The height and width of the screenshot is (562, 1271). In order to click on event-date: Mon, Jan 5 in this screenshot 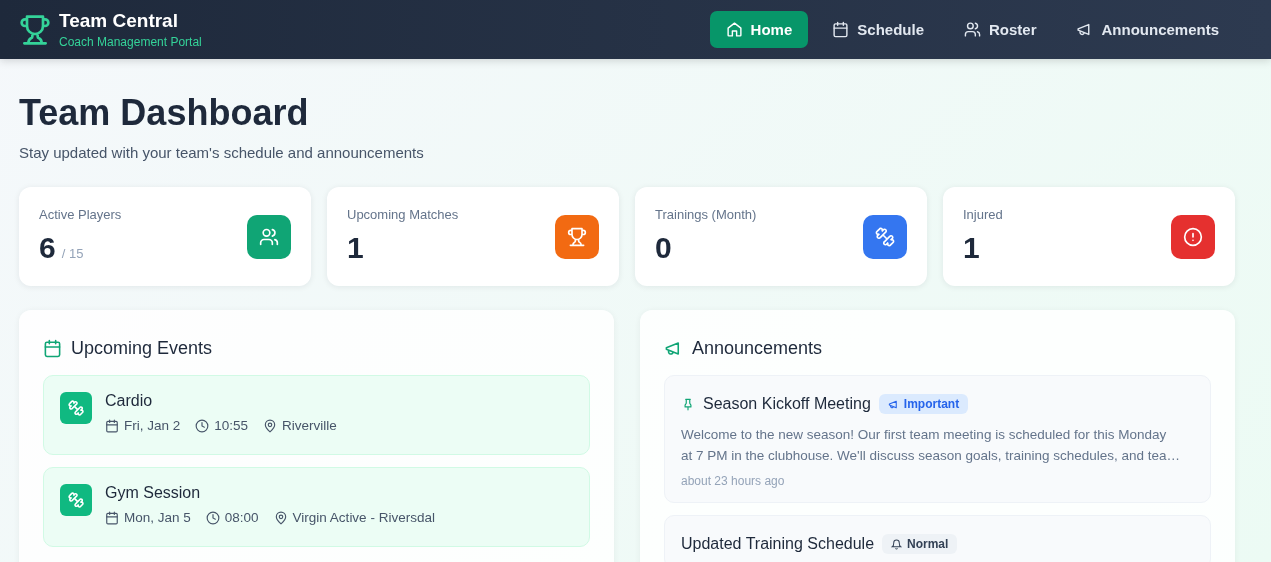, I will do `click(157, 517)`.